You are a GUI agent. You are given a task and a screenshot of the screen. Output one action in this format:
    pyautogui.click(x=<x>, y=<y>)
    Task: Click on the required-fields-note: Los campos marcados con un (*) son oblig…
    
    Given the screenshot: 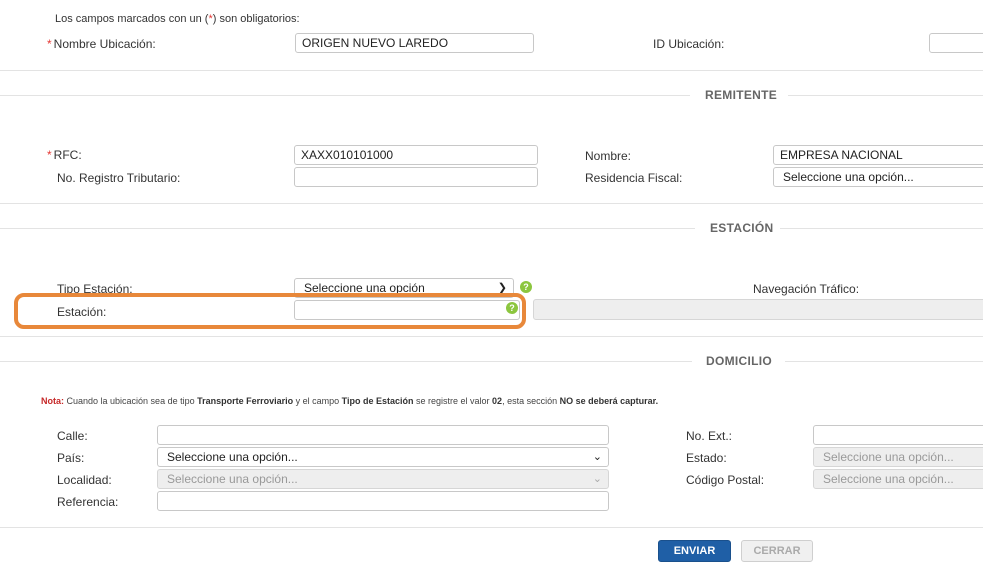 What is the action you would take?
    pyautogui.click(x=177, y=19)
    